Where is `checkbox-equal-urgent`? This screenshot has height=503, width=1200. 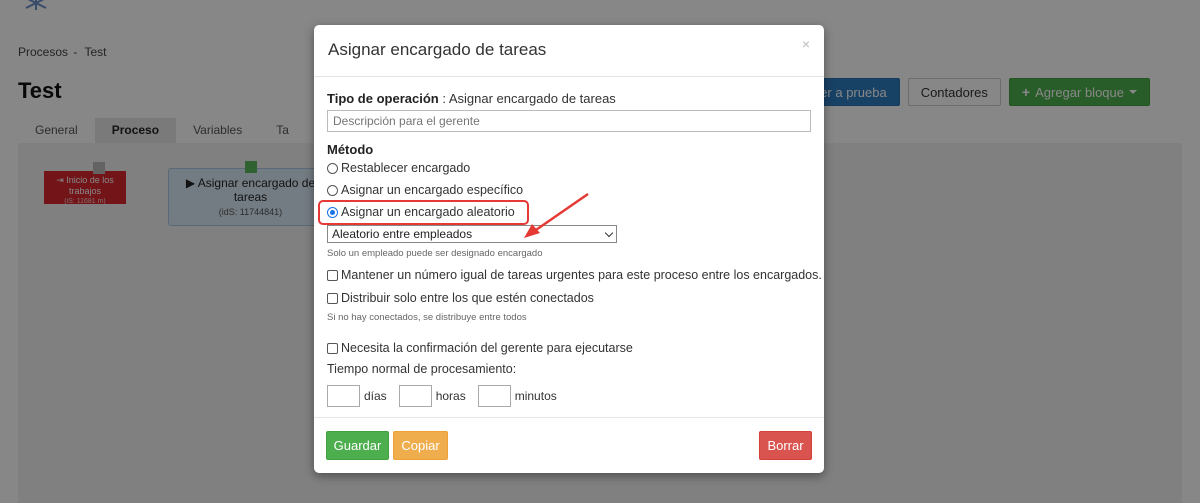 checkbox-equal-urgent is located at coordinates (332, 275).